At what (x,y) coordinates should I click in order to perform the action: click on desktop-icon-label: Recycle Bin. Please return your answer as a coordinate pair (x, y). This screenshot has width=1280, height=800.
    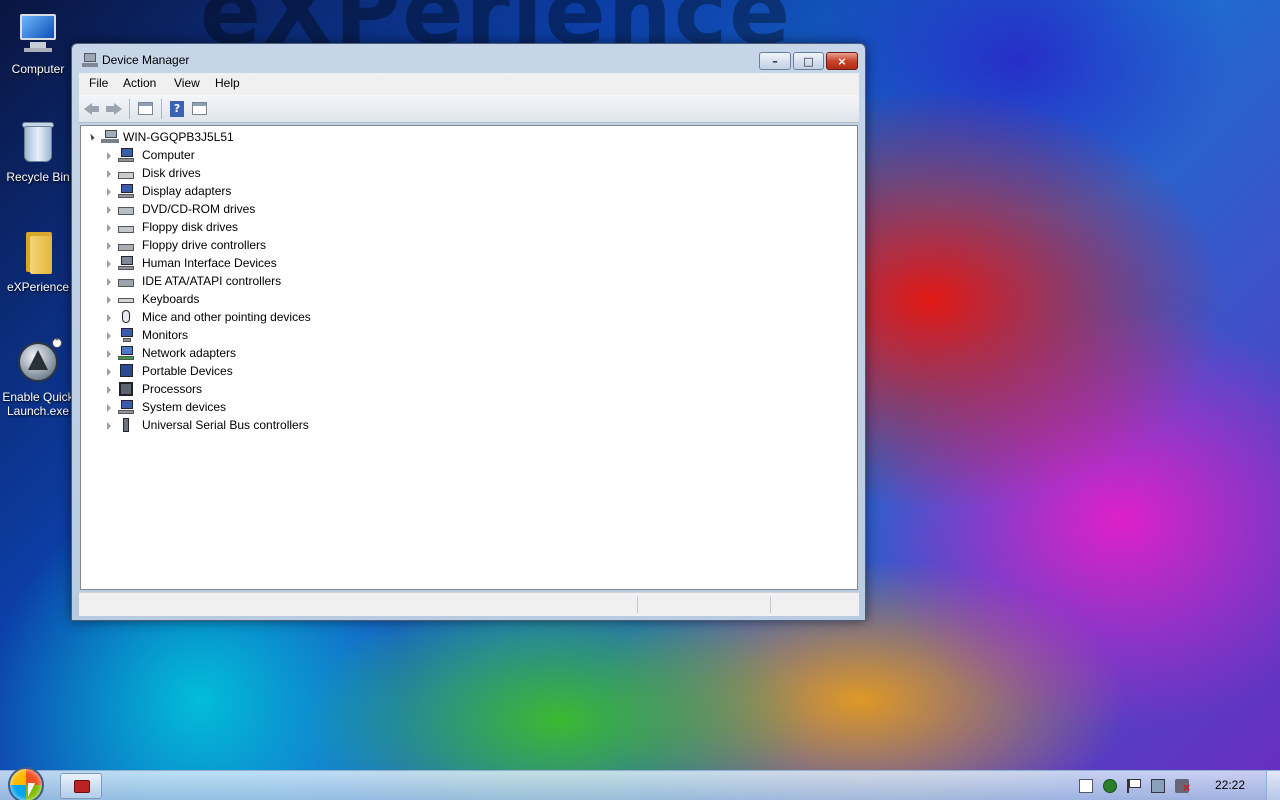
    Looking at the image, I should click on (38, 177).